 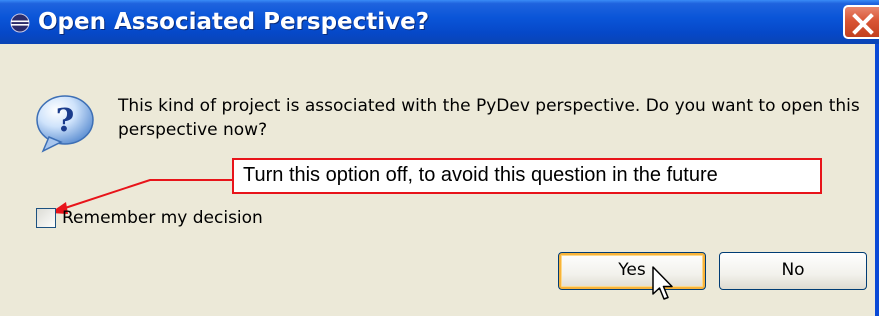 I want to click on no-button: No, so click(x=793, y=271).